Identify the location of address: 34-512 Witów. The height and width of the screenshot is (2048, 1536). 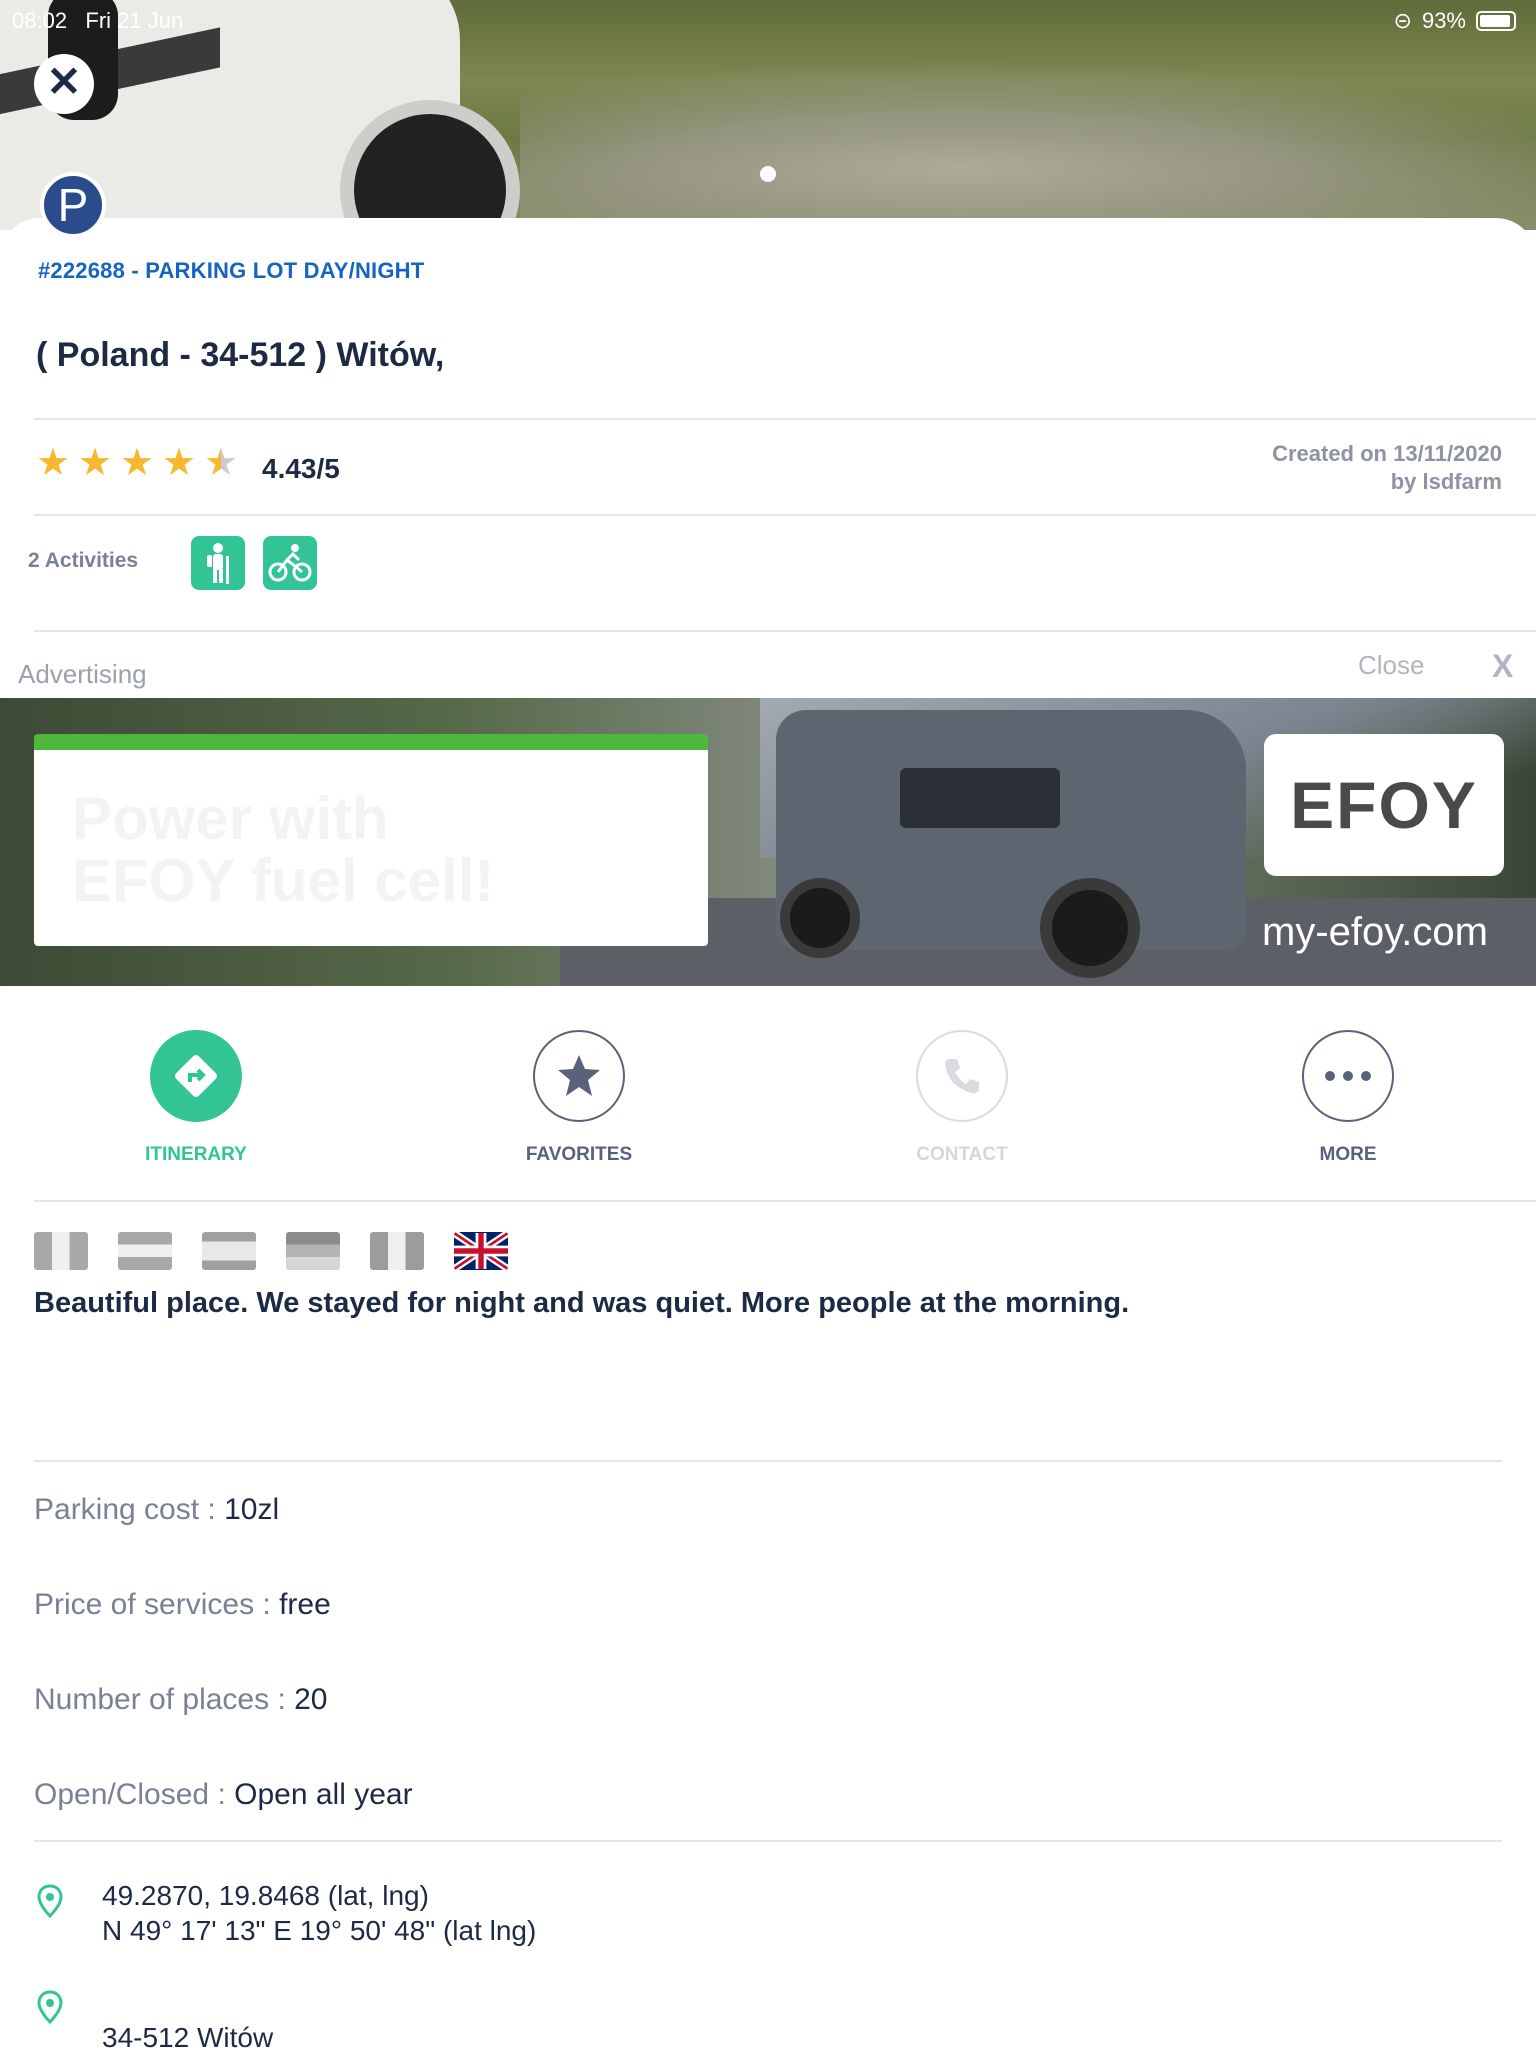
(187, 2034).